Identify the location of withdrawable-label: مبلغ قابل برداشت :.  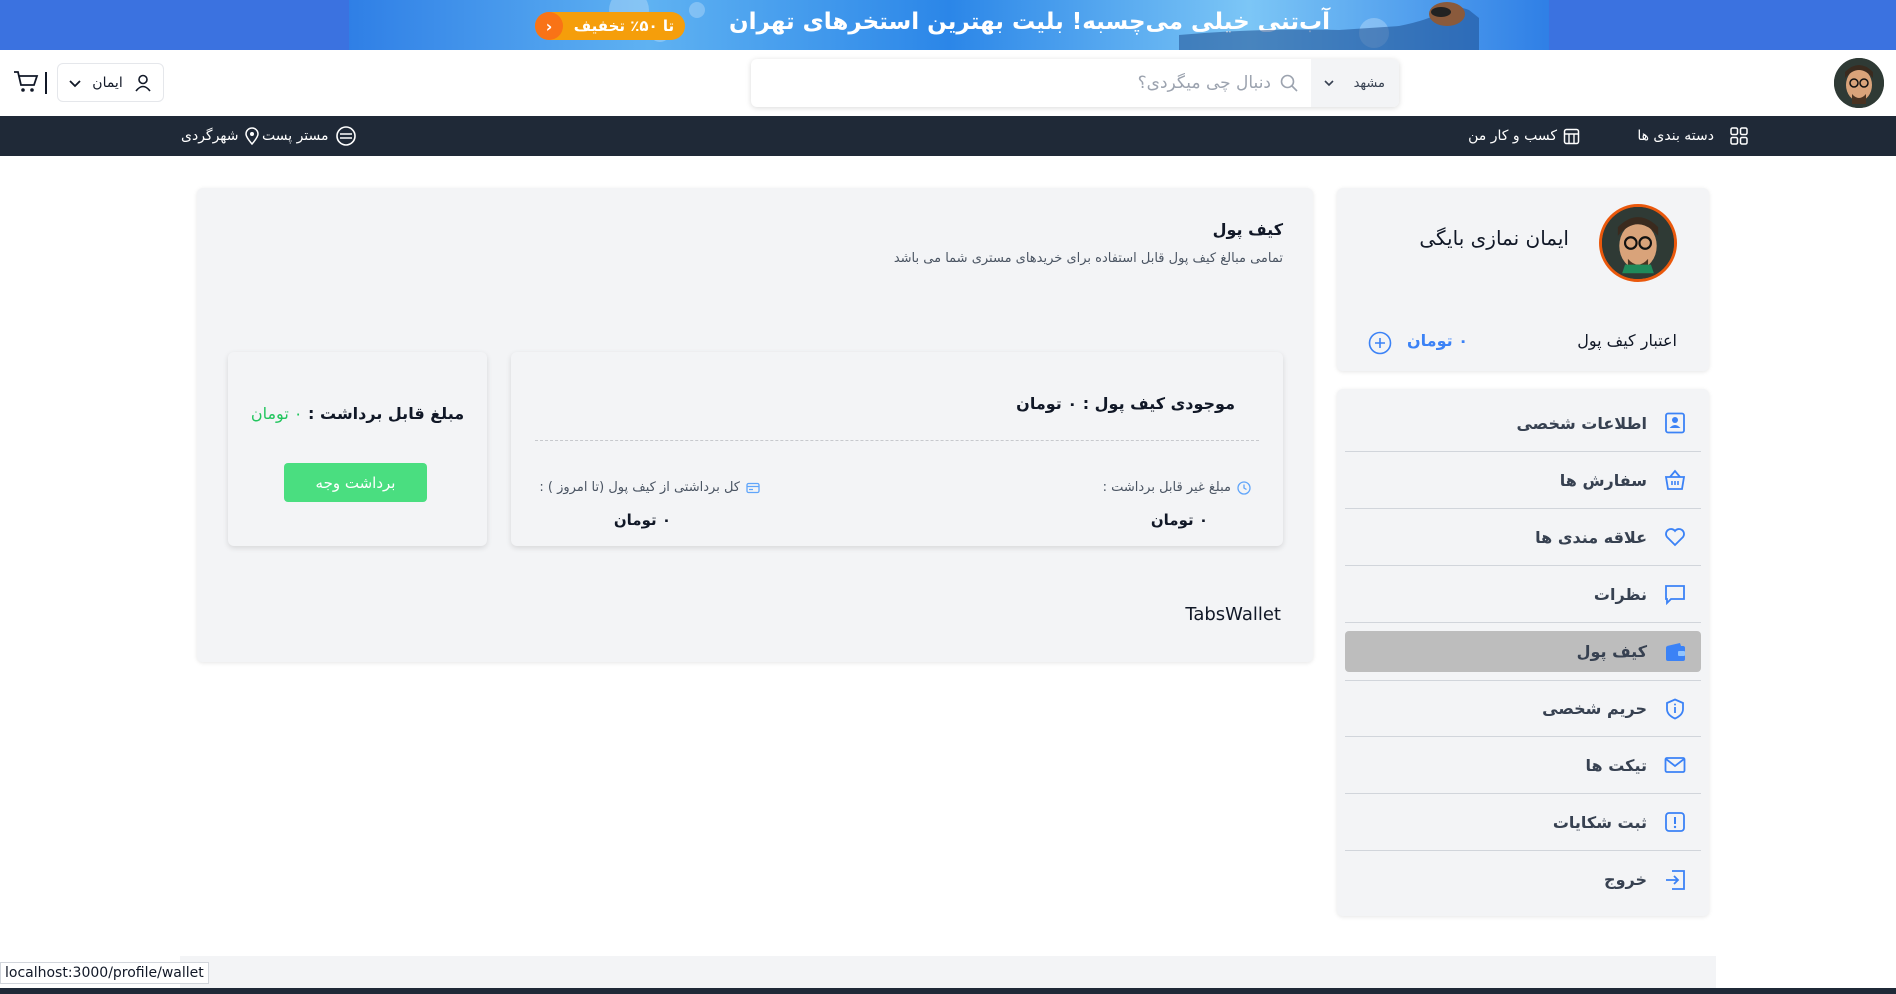
(386, 413).